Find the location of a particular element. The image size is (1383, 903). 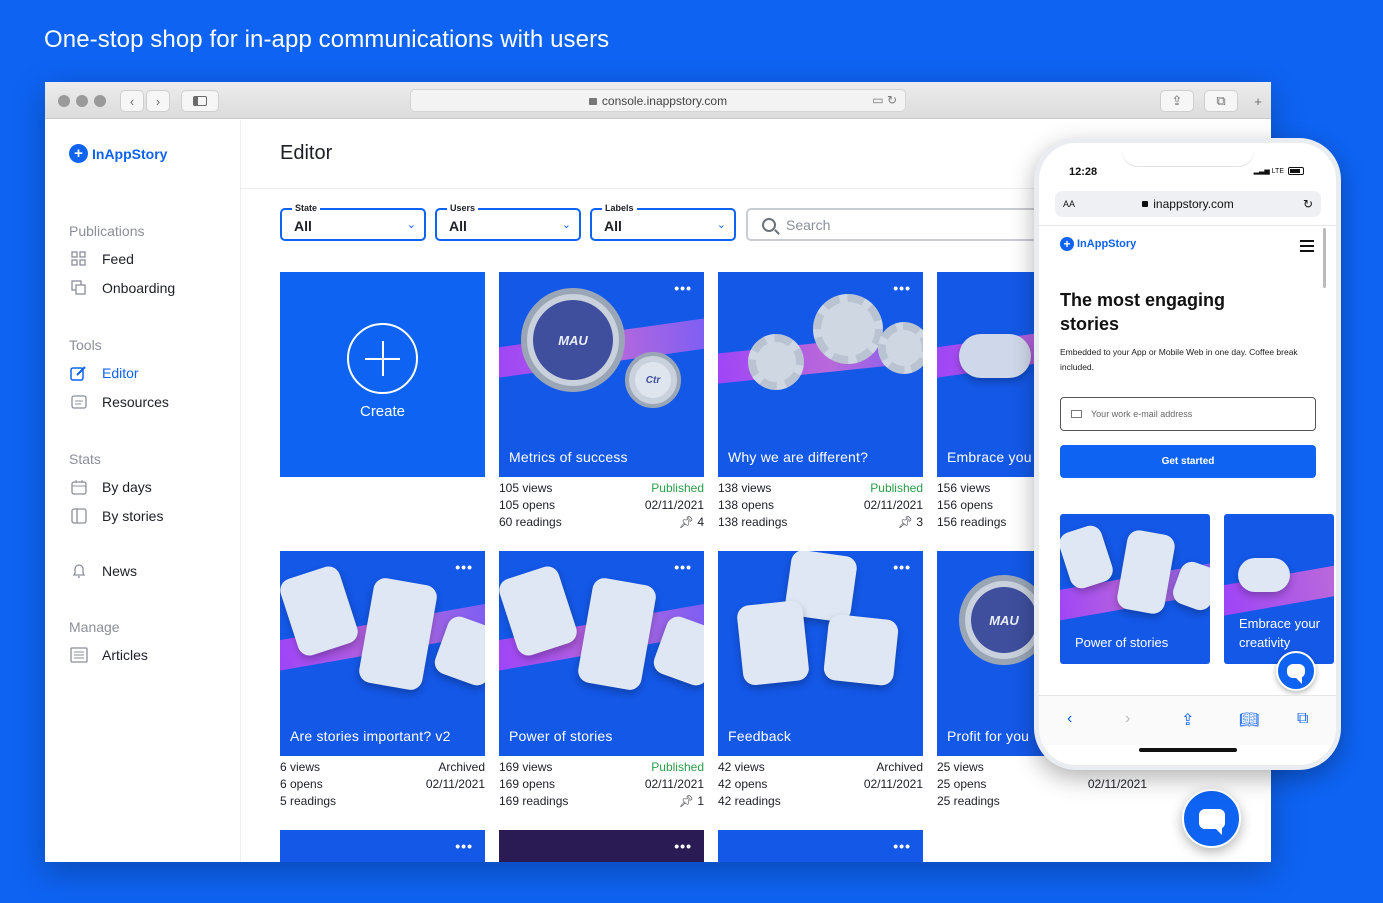

small-gauge-icon: Ctr is located at coordinates (653, 380).